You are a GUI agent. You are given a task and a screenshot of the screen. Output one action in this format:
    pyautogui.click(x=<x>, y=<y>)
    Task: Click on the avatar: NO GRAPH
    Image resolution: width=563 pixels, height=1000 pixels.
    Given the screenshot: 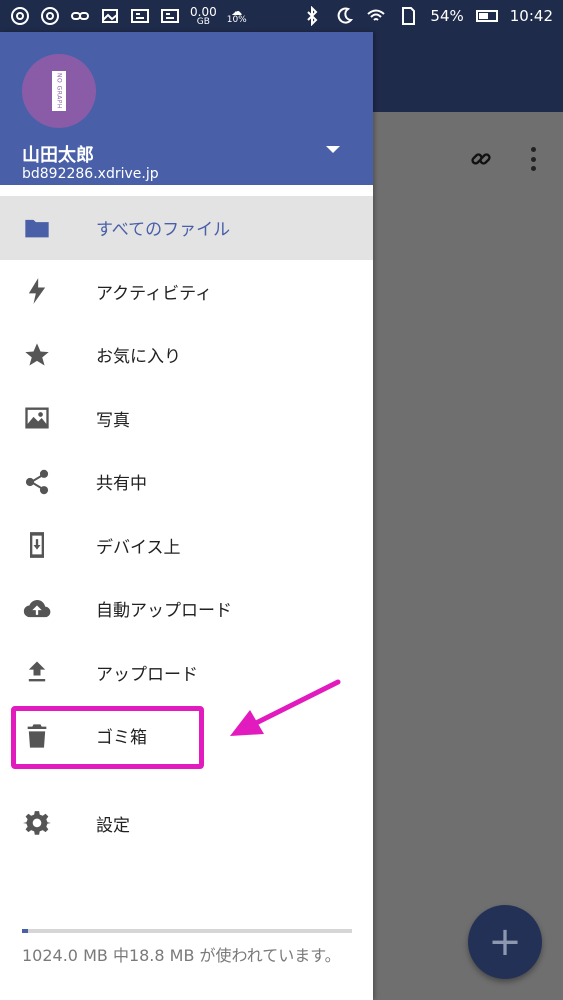 What is the action you would take?
    pyautogui.click(x=59, y=91)
    